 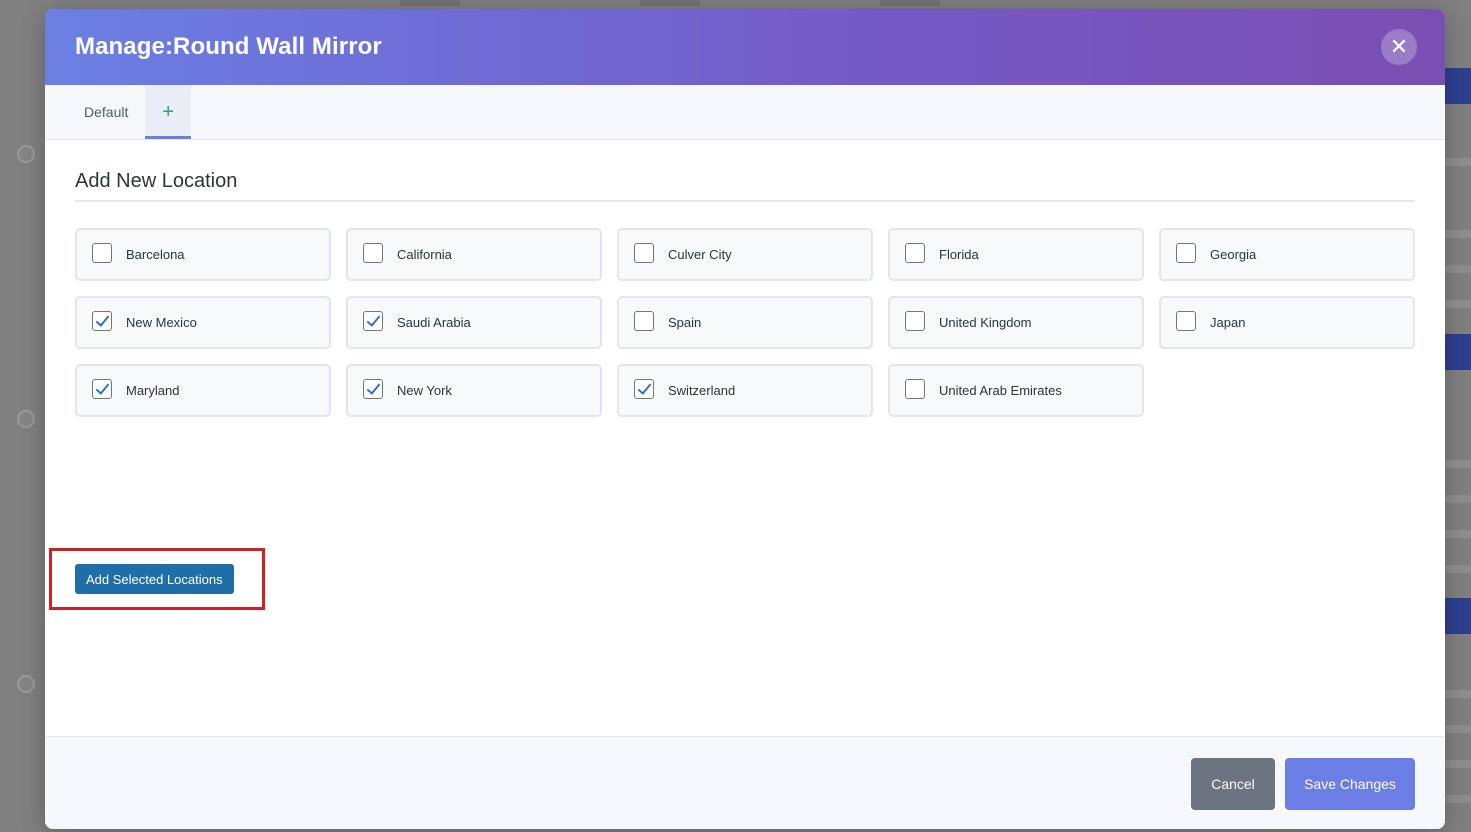 What do you see at coordinates (1287, 254) in the screenshot?
I see `location-option: Georgia` at bounding box center [1287, 254].